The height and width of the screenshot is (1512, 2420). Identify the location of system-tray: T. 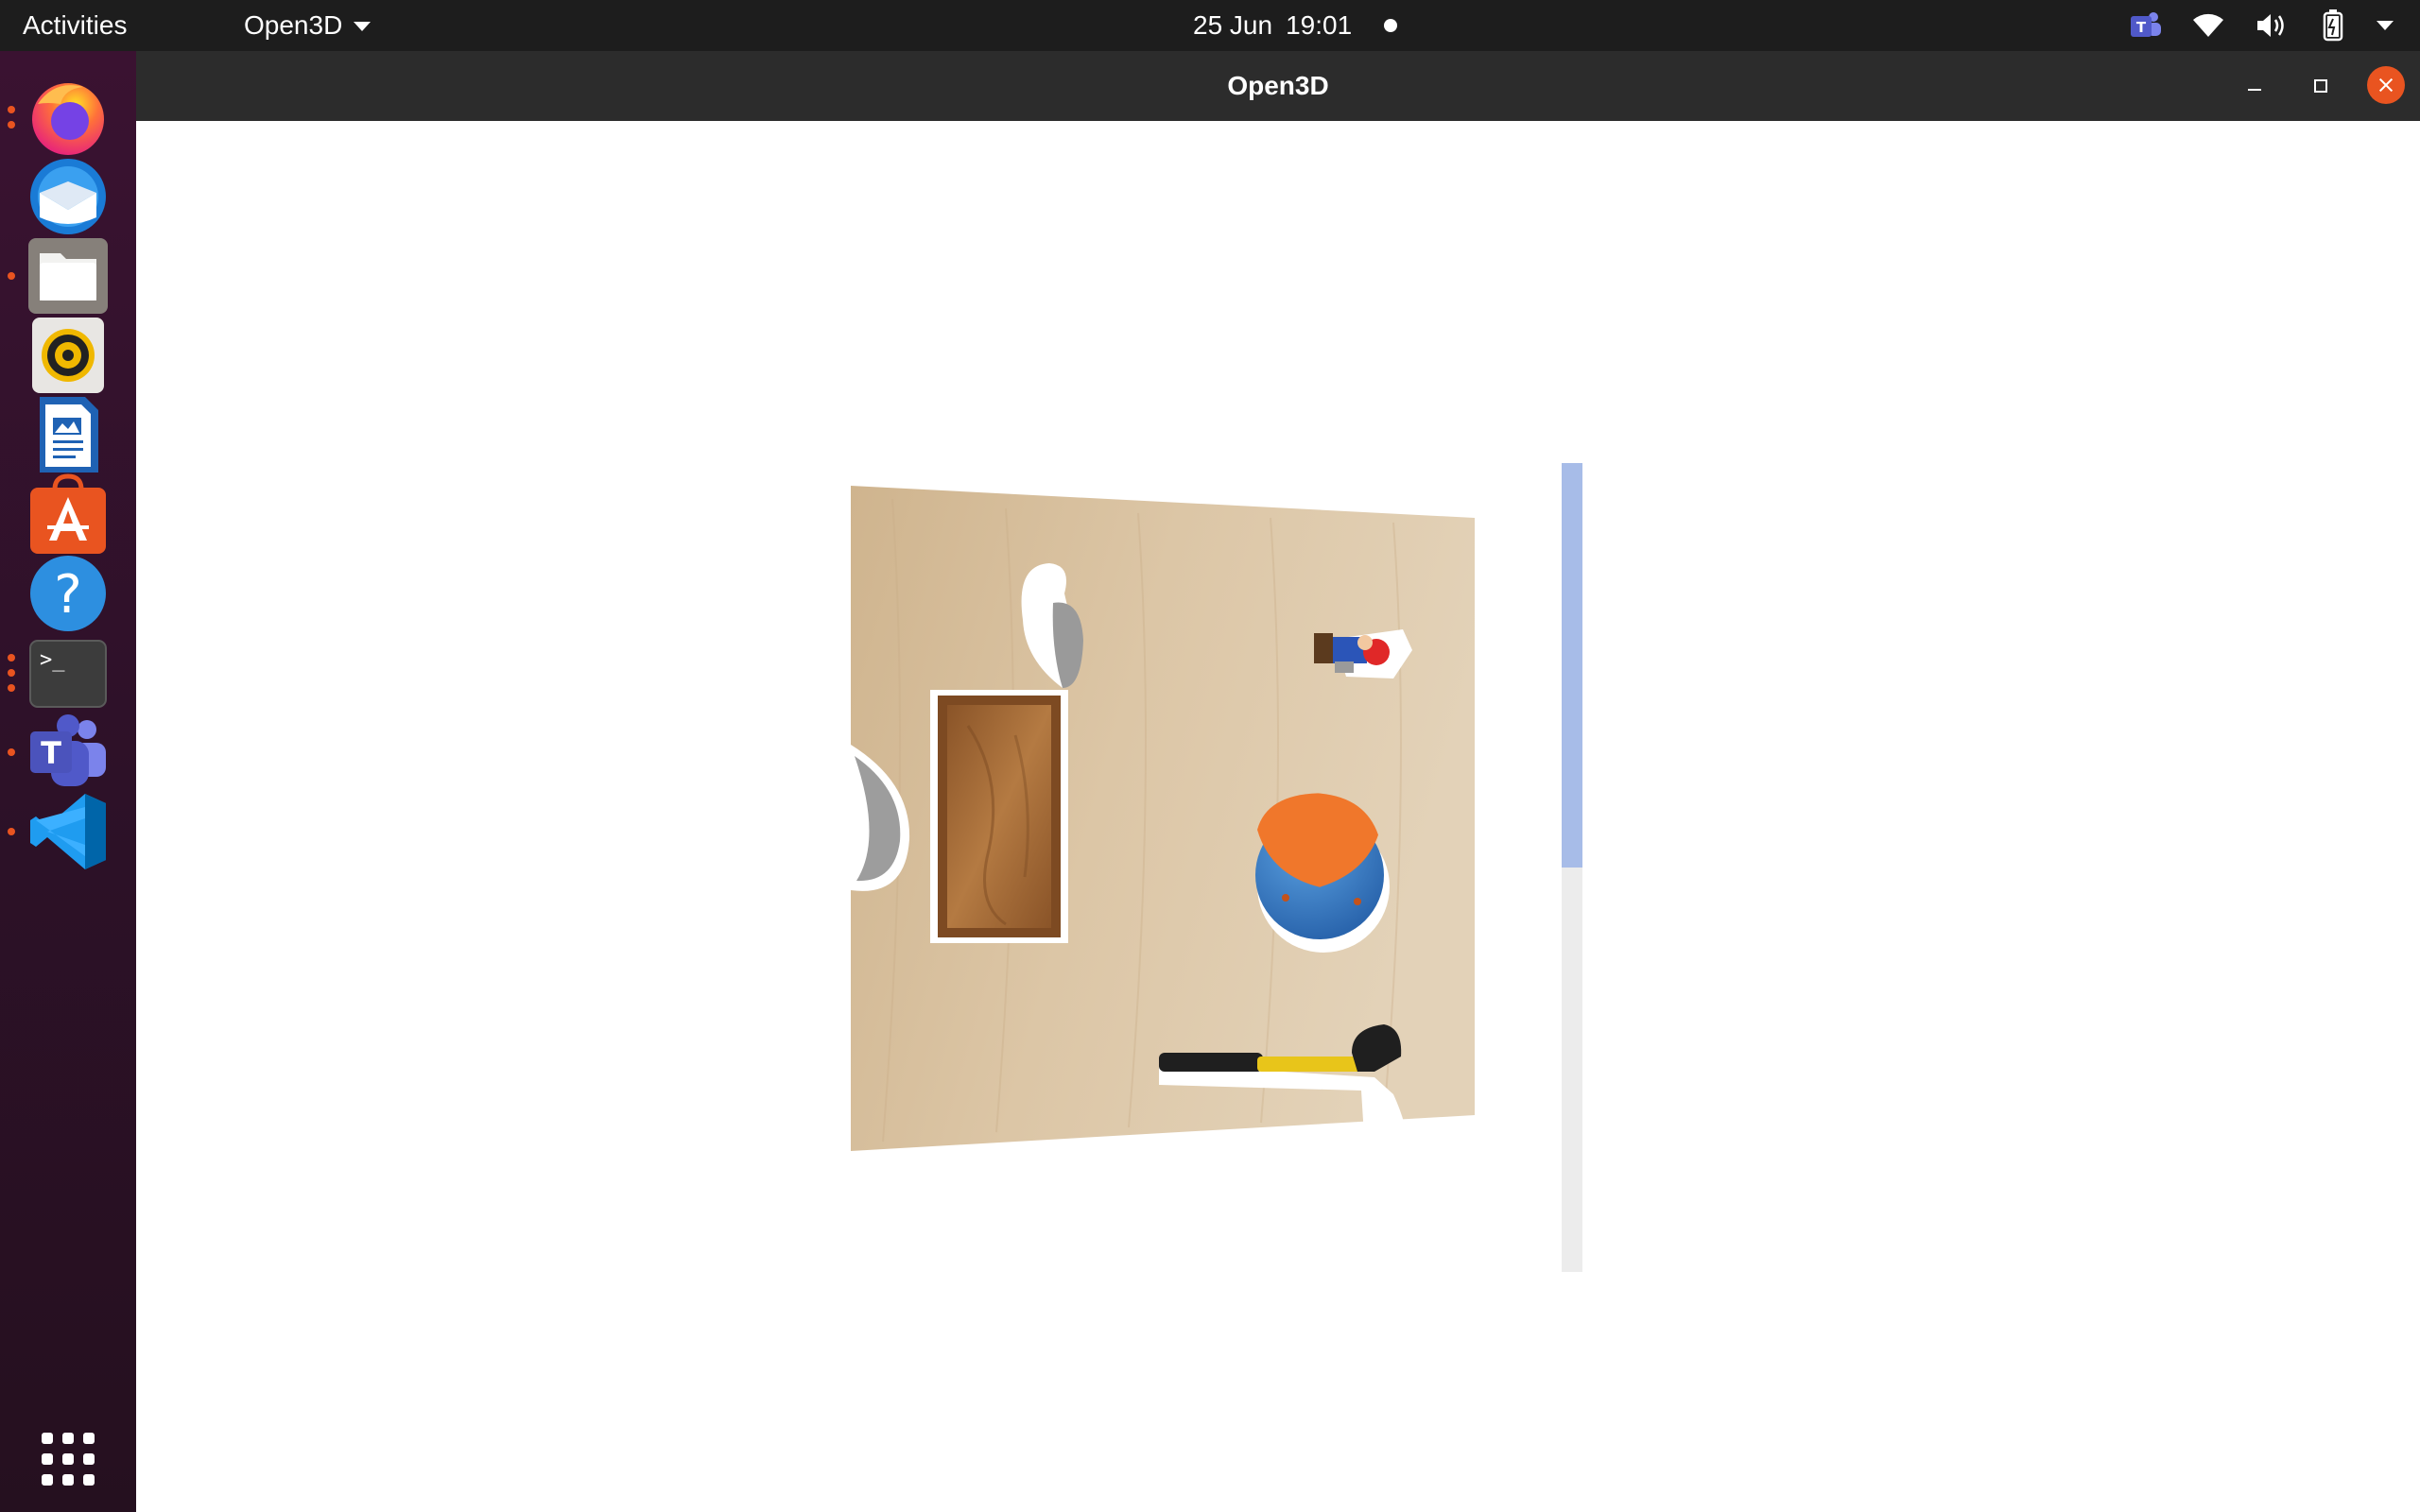
(2260, 25).